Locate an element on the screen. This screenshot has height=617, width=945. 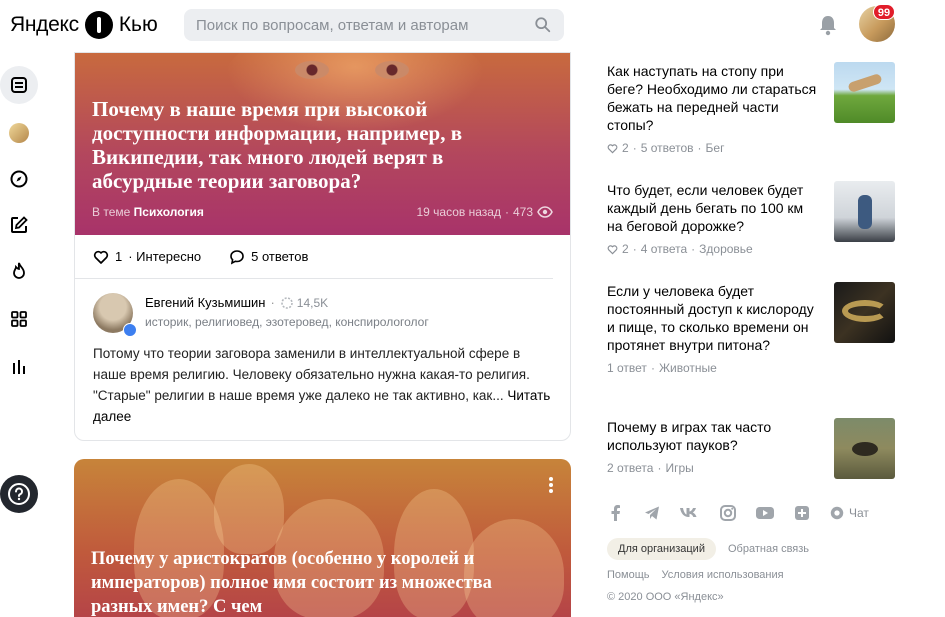
cover-eye-left is located at coordinates (312, 70).